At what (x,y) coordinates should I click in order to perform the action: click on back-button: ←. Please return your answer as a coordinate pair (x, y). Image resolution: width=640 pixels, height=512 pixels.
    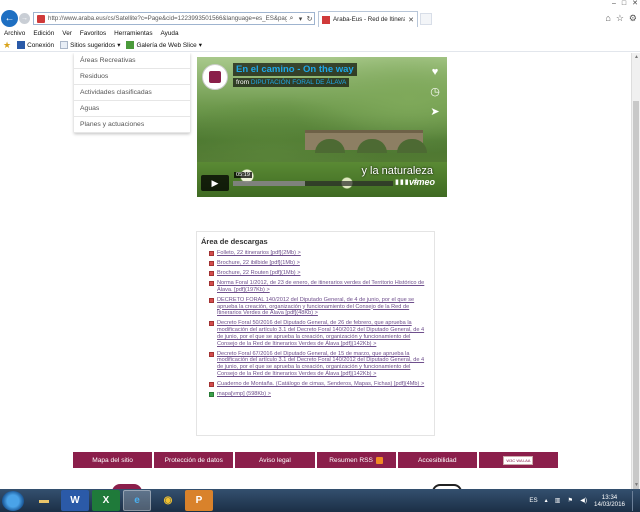
    Looking at the image, I should click on (9, 18).